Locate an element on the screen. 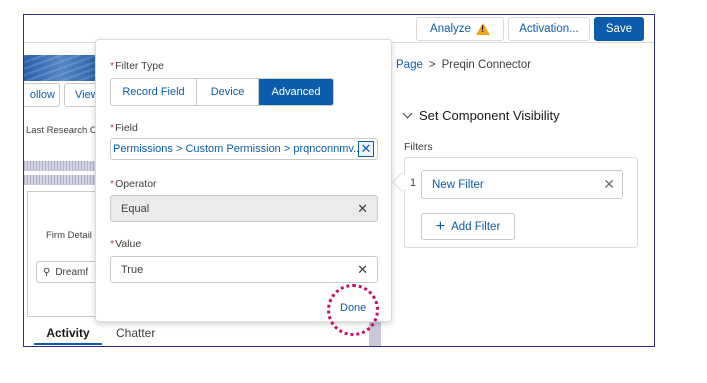  tab-chatter: Chatter is located at coordinates (141, 331).